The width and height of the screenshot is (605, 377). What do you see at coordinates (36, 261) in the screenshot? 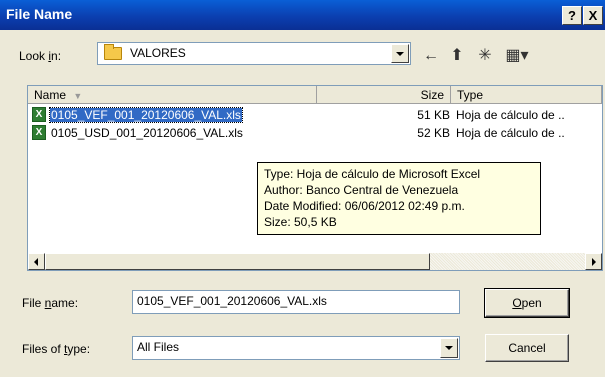
I see `scroll-left-icon` at bounding box center [36, 261].